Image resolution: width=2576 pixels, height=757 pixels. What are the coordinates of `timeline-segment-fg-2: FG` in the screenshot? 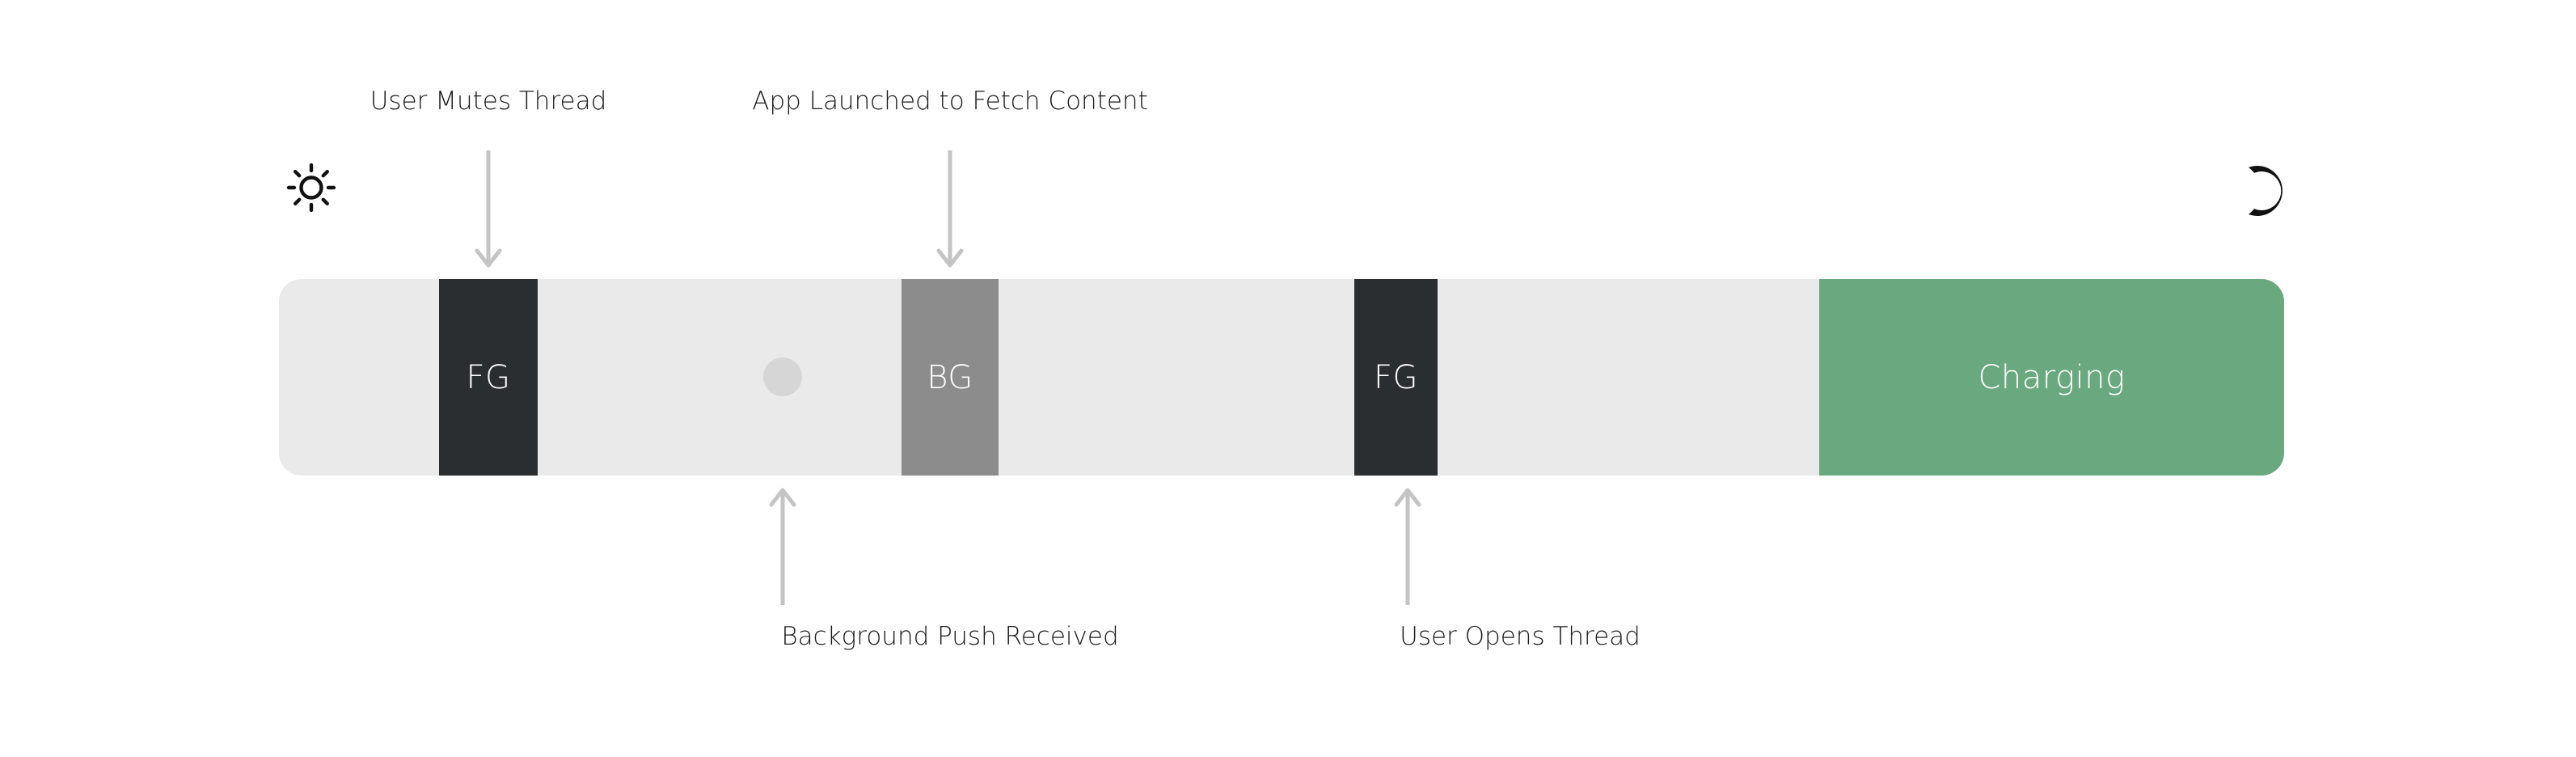 It's located at (1396, 377).